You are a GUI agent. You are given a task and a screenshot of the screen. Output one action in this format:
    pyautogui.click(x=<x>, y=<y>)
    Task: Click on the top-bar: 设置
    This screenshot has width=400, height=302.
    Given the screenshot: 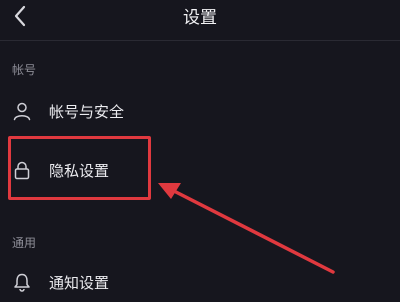 What is the action you would take?
    pyautogui.click(x=200, y=16)
    